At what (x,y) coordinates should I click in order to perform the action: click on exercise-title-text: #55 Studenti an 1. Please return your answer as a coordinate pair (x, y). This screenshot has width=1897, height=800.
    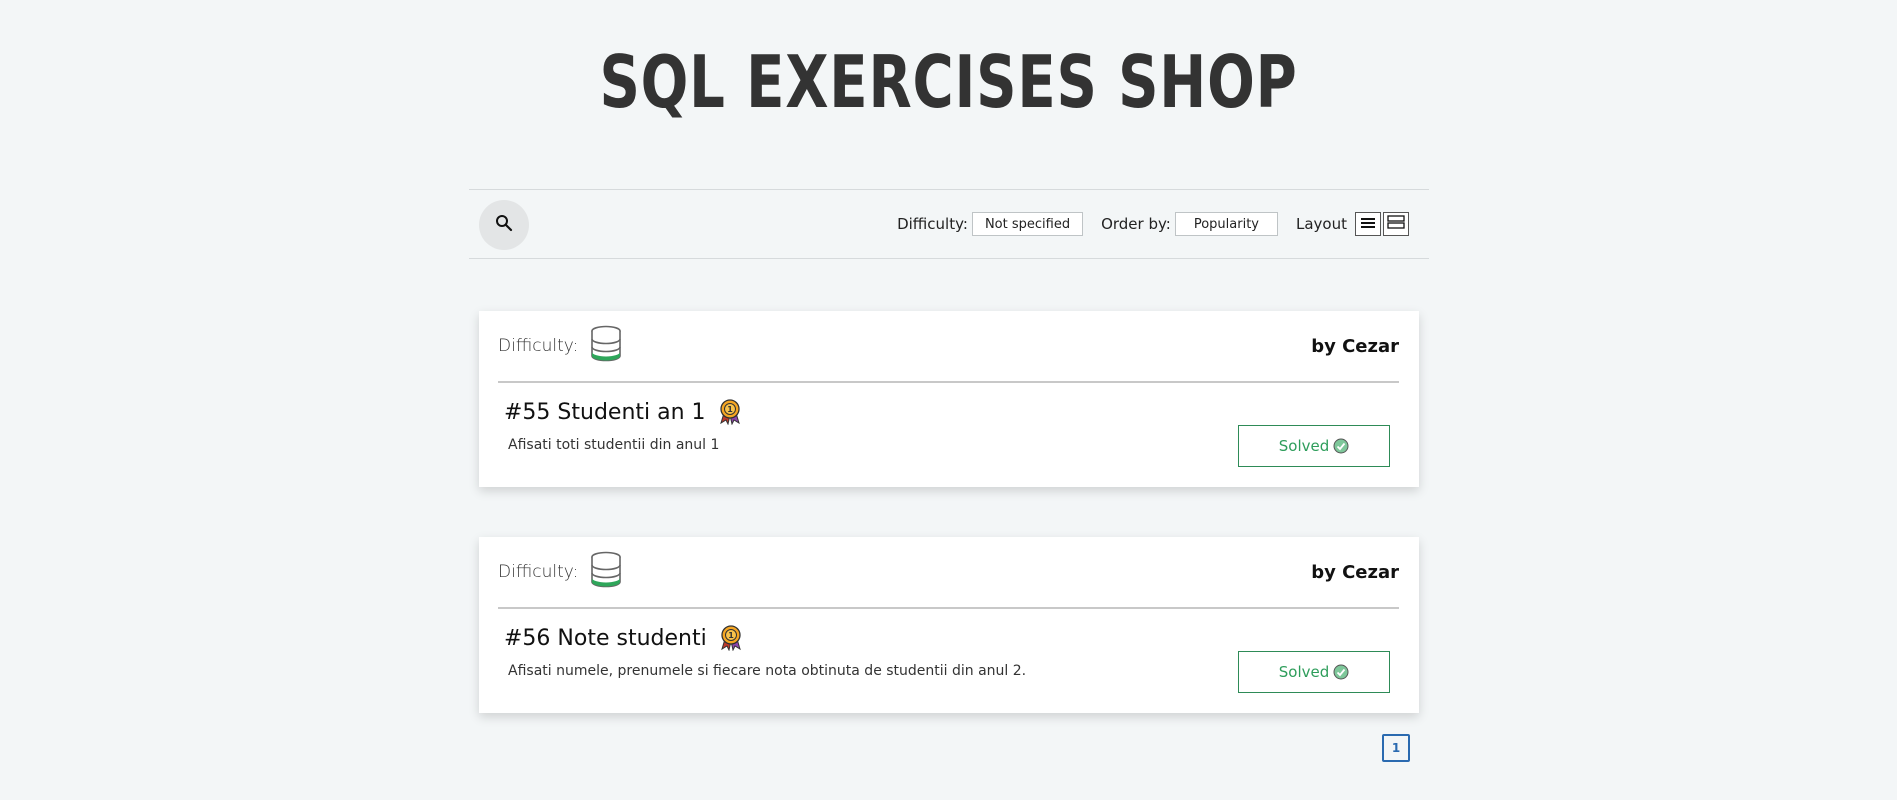
    Looking at the image, I should click on (605, 412).